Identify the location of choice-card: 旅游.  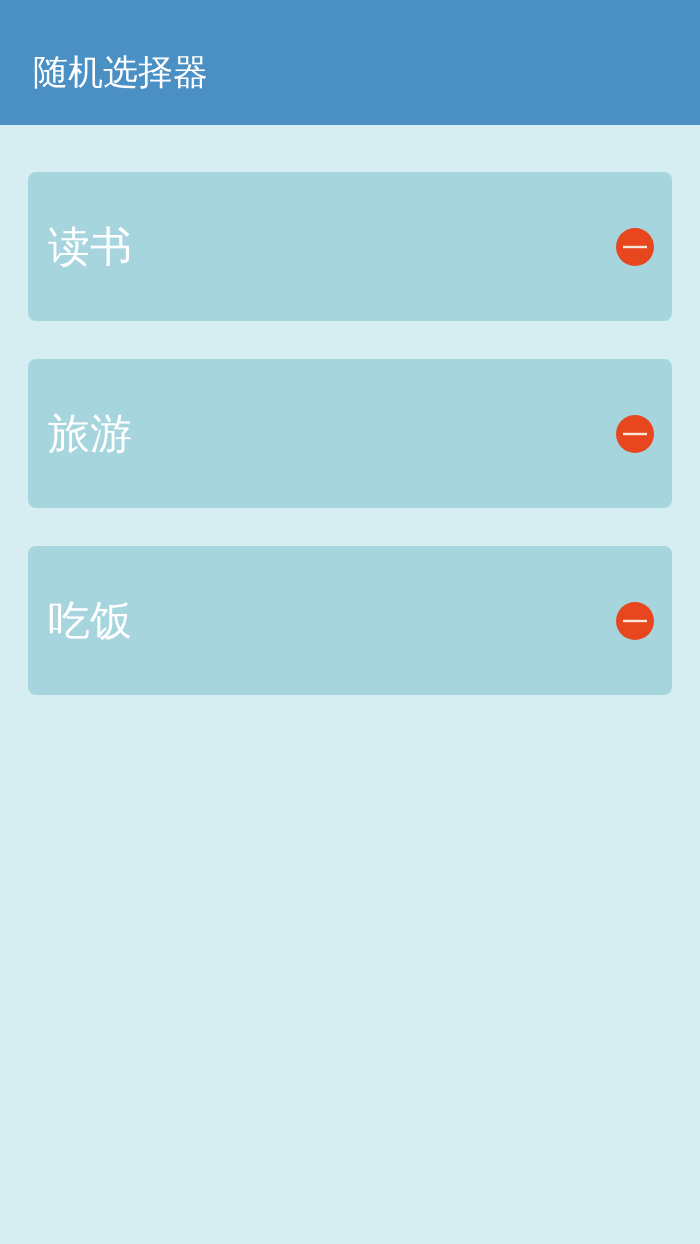
(350, 433).